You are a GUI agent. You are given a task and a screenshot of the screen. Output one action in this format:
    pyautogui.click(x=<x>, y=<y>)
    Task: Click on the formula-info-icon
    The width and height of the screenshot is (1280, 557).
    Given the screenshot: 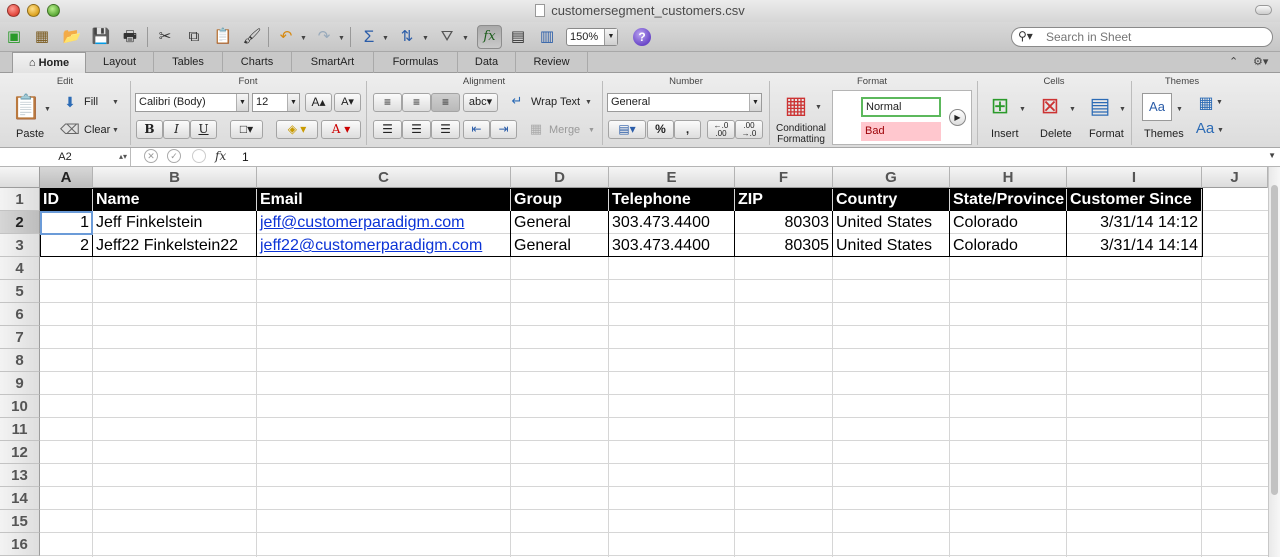 What is the action you would take?
    pyautogui.click(x=199, y=156)
    